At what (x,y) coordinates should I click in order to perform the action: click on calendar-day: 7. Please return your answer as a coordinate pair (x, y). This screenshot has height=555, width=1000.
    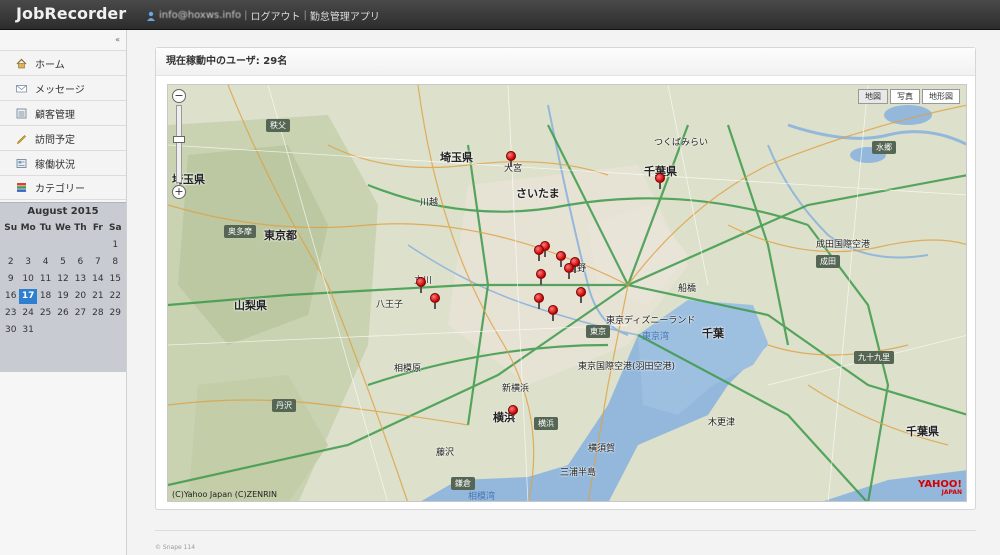
    Looking at the image, I should click on (97, 262).